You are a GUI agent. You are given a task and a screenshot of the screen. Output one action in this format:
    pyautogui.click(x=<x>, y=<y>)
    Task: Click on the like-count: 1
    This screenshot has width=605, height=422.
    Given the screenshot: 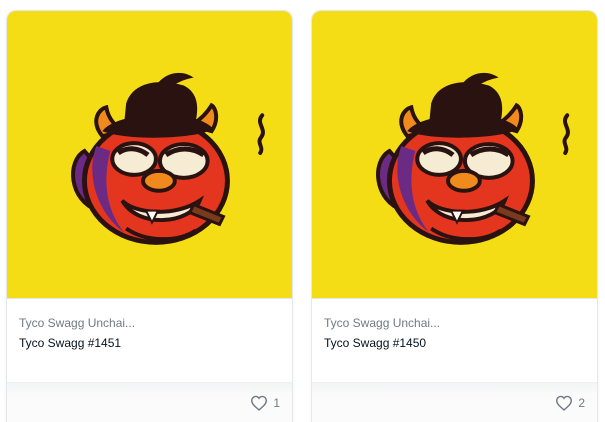 What is the action you would take?
    pyautogui.click(x=276, y=403)
    